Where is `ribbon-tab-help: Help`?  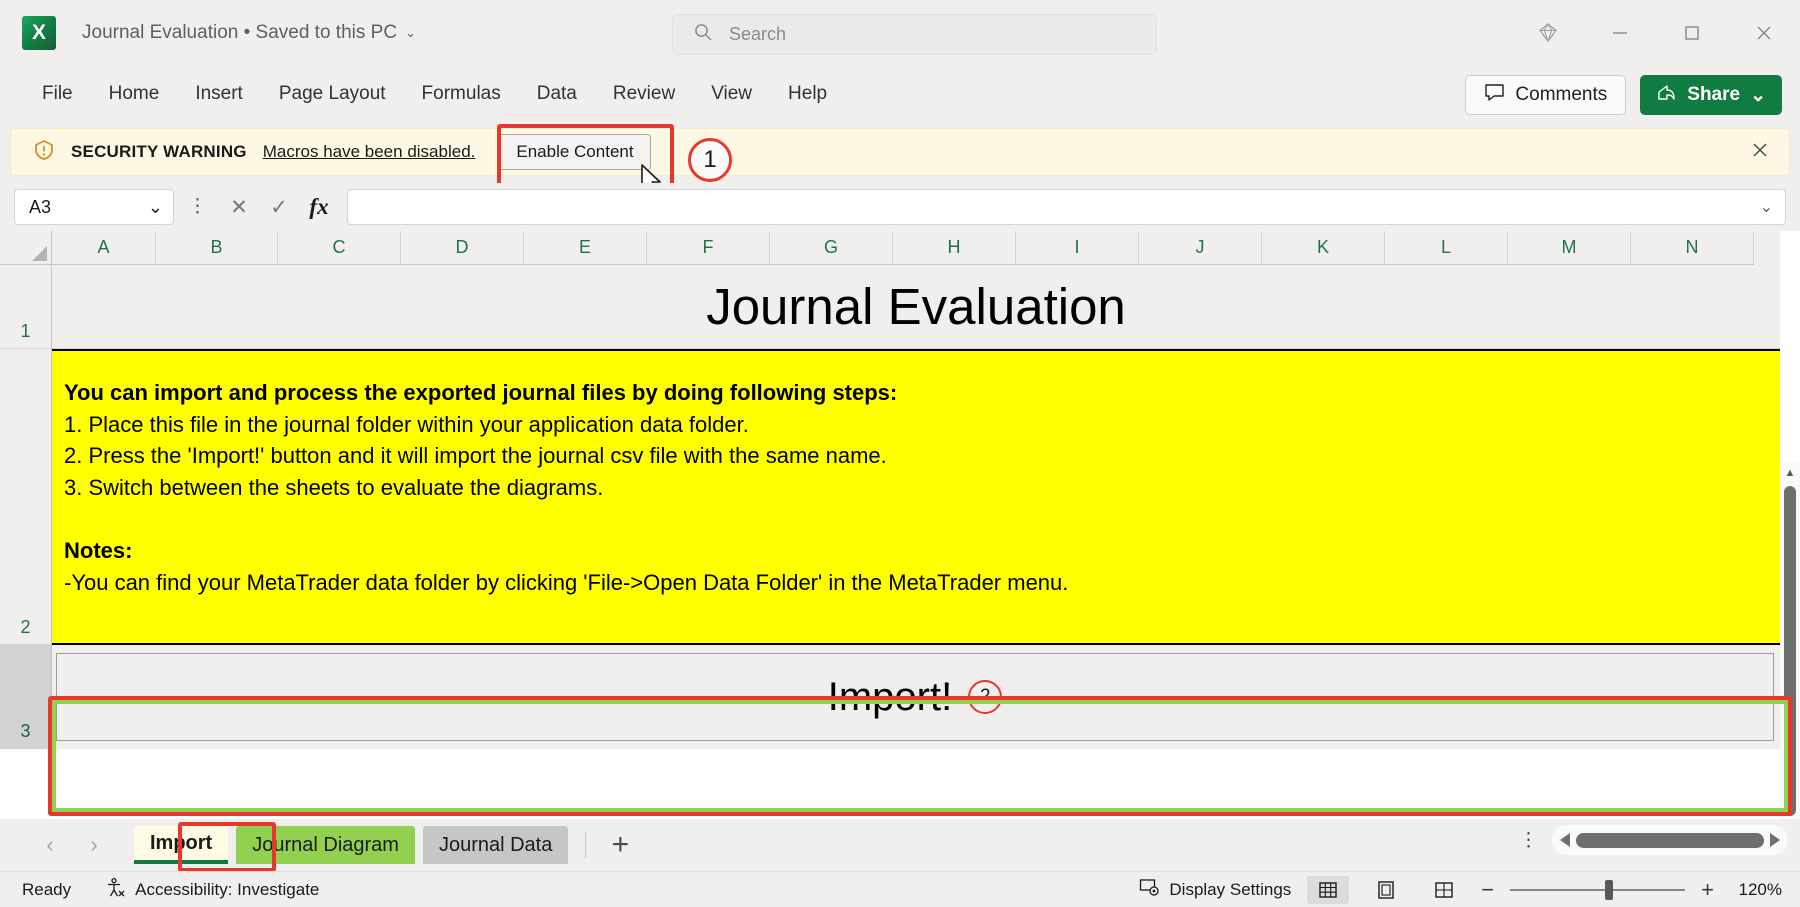 ribbon-tab-help: Help is located at coordinates (807, 94).